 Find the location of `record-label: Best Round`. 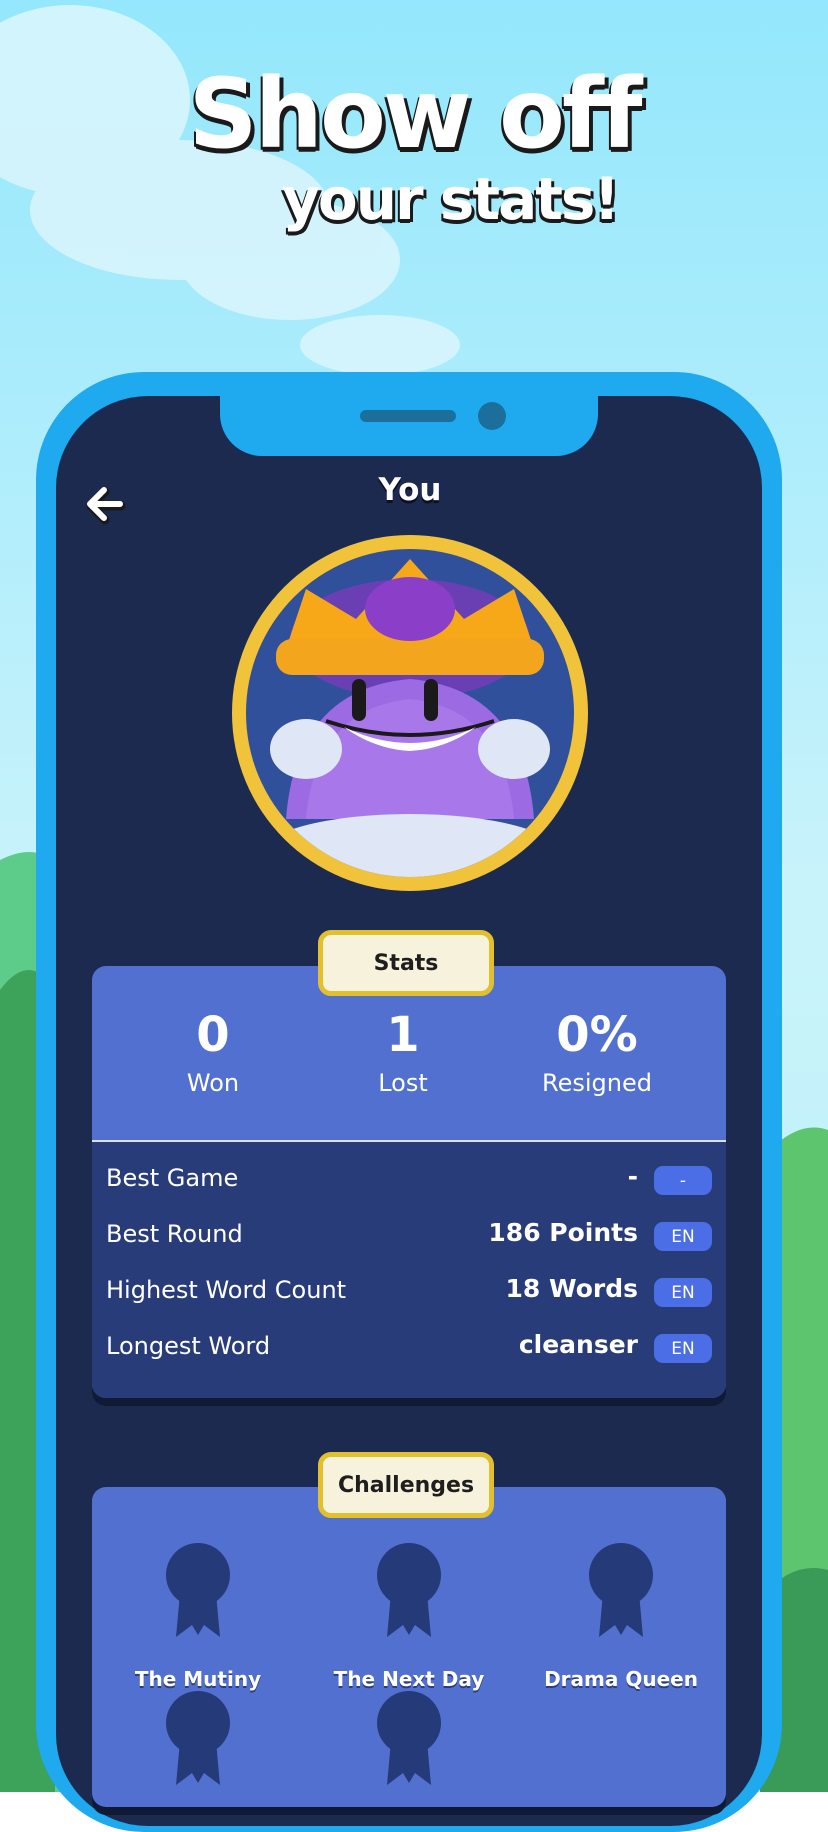

record-label: Best Round is located at coordinates (174, 1234).